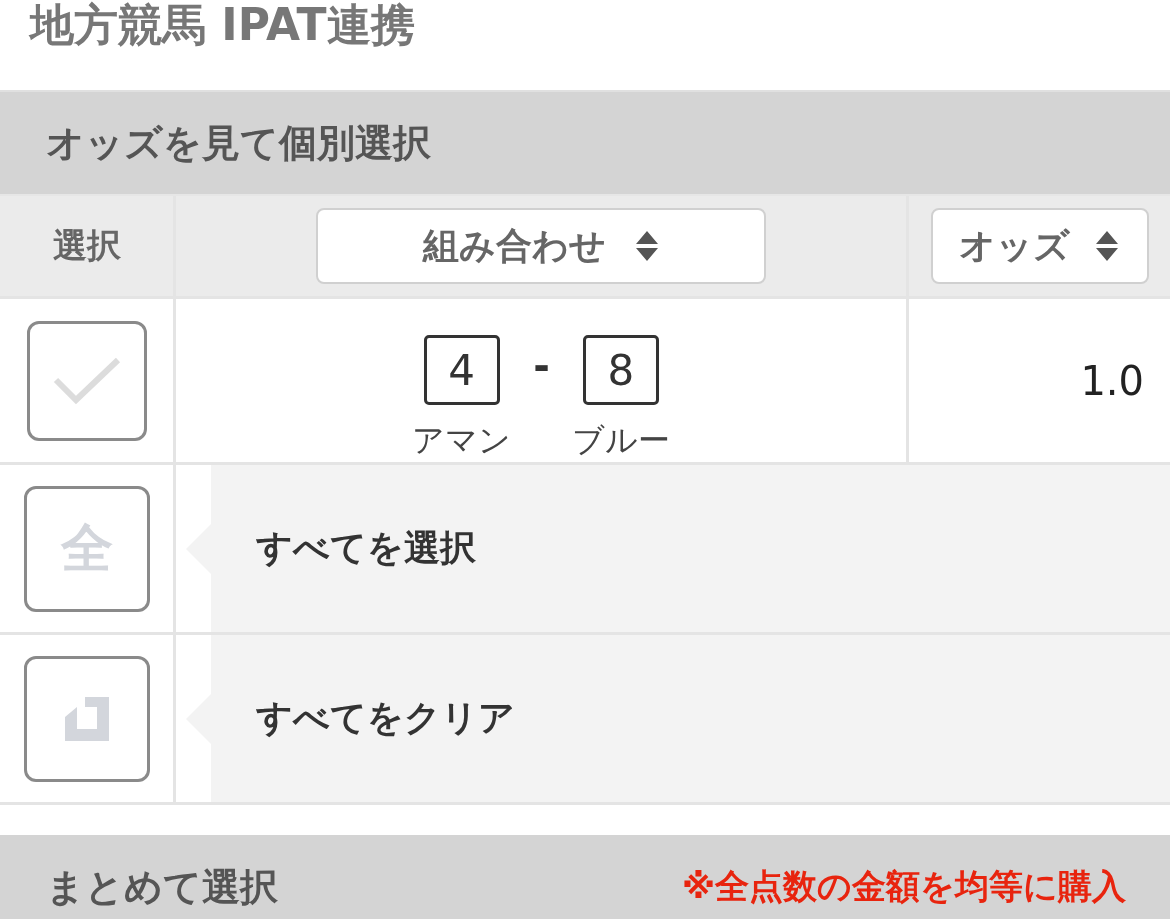  Describe the element at coordinates (541, 246) in the screenshot. I see `sort-button: 組み合わせ` at that location.